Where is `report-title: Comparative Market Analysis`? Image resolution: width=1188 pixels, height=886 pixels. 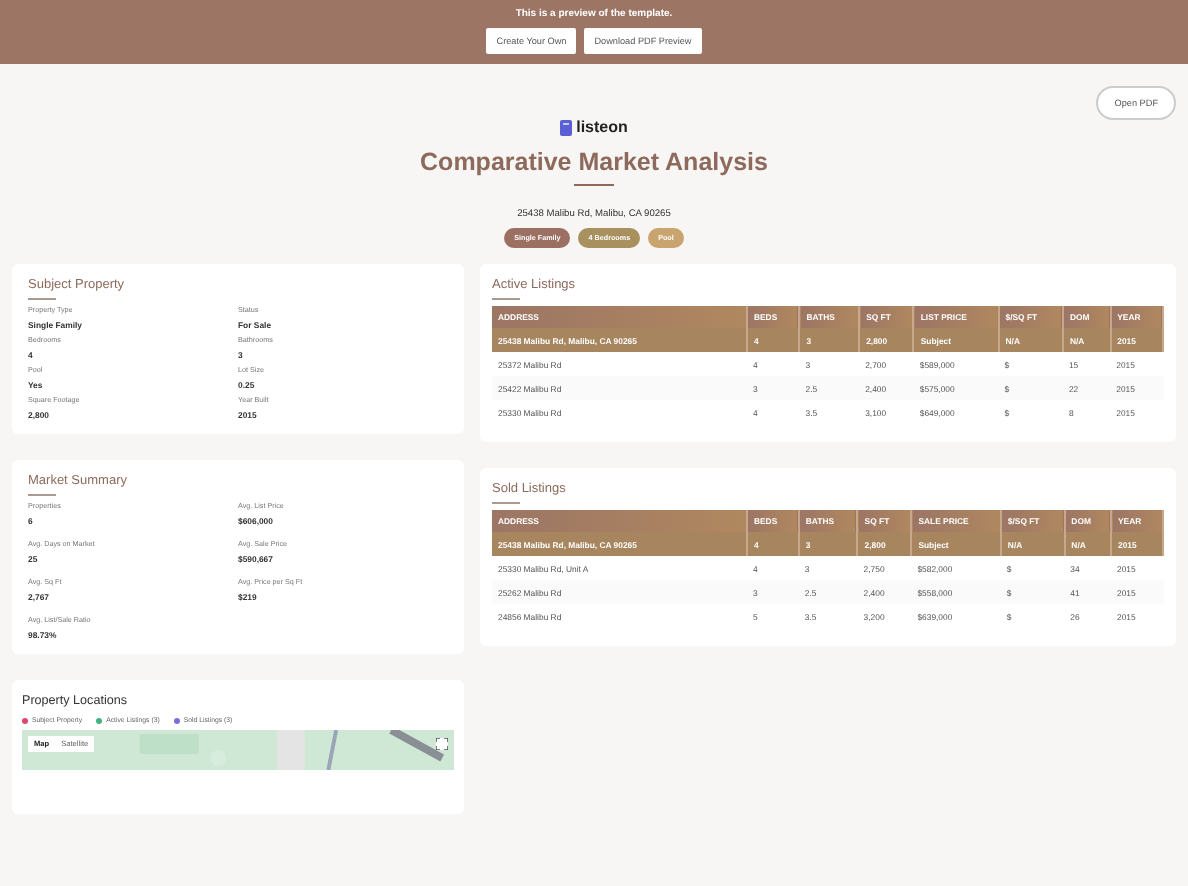
report-title: Comparative Market Analysis is located at coordinates (594, 162).